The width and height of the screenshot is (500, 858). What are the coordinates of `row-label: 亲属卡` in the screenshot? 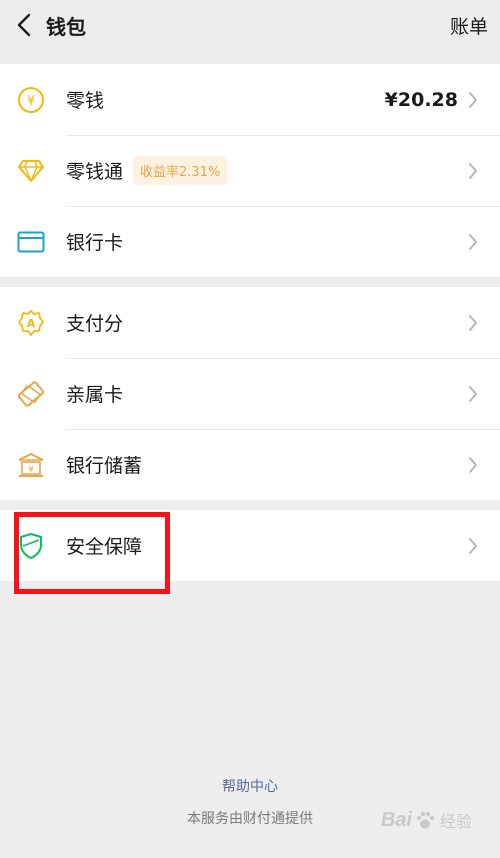 It's located at (95, 395).